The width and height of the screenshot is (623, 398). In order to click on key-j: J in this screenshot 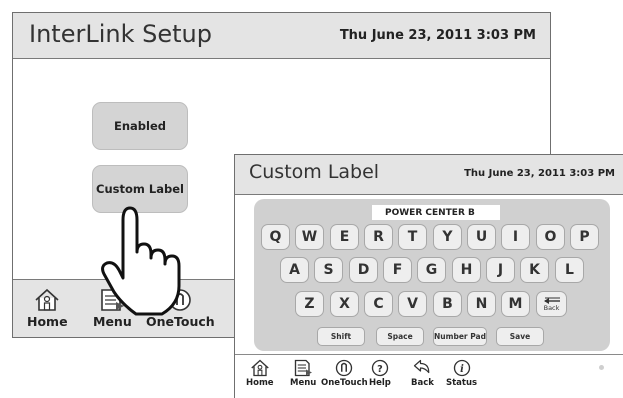, I will do `click(500, 270)`.